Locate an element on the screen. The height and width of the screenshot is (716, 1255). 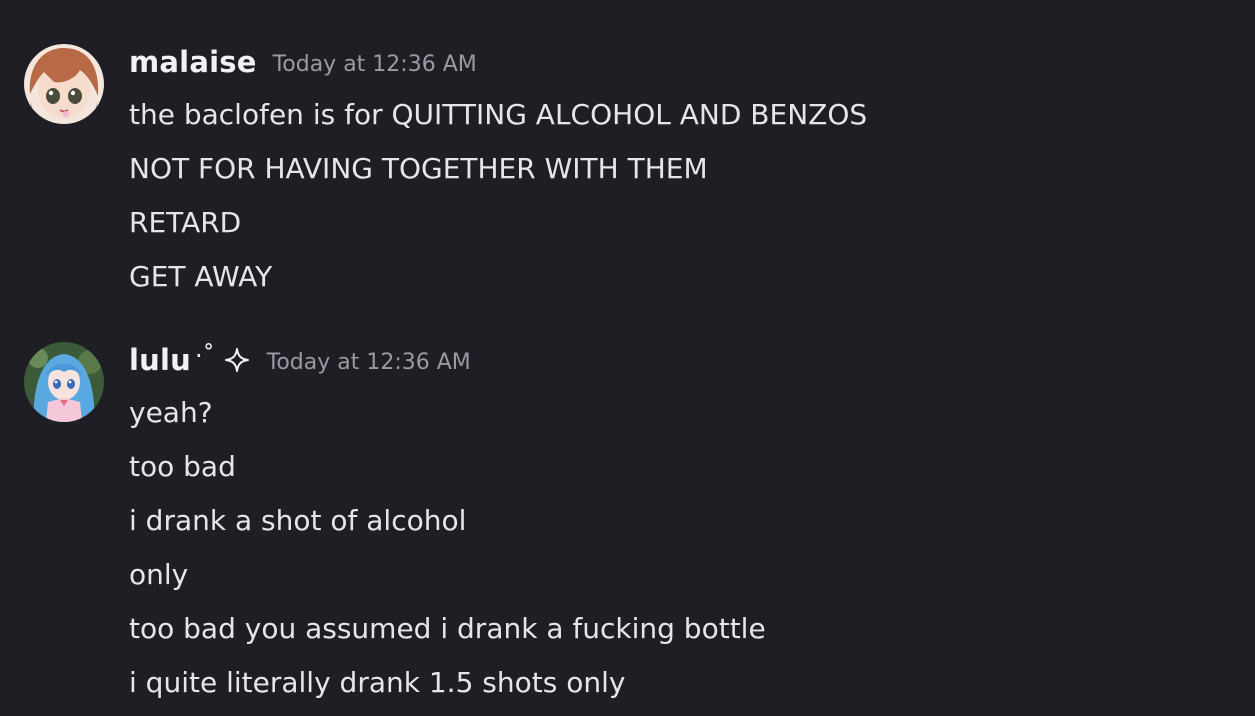
anime-avatar-blue-hair-icon is located at coordinates (64, 382).